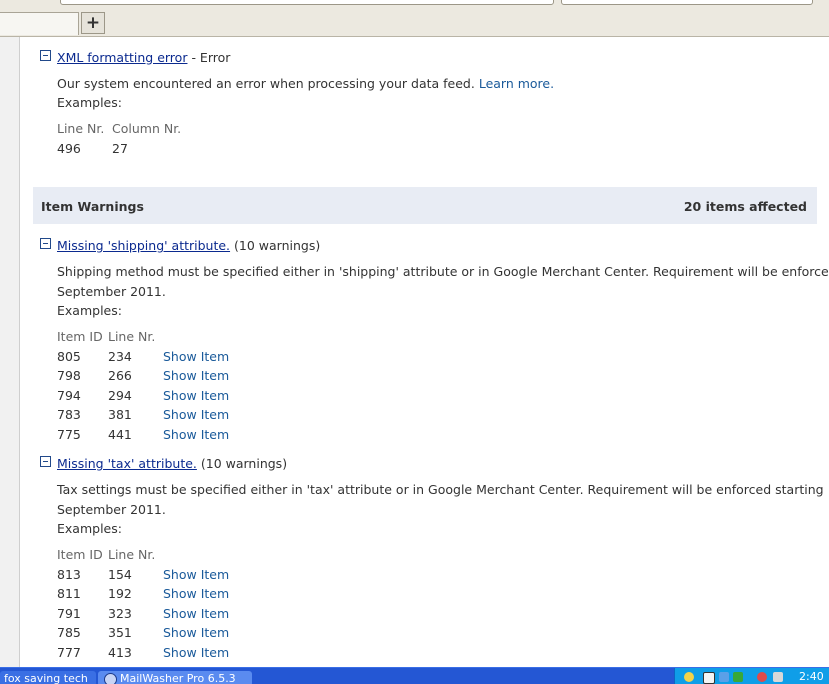 Image resolution: width=829 pixels, height=684 pixels. Describe the element at coordinates (751, 676) in the screenshot. I see `system-tray: 2:40 P` at that location.